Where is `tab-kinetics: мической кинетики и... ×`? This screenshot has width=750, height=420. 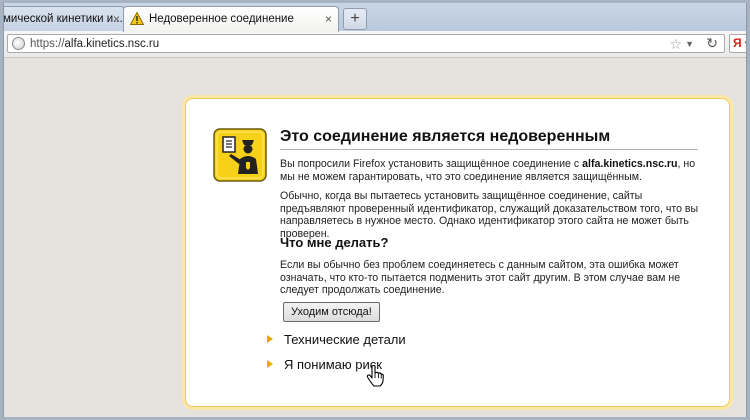 tab-kinetics: мической кинетики и... × is located at coordinates (64, 18).